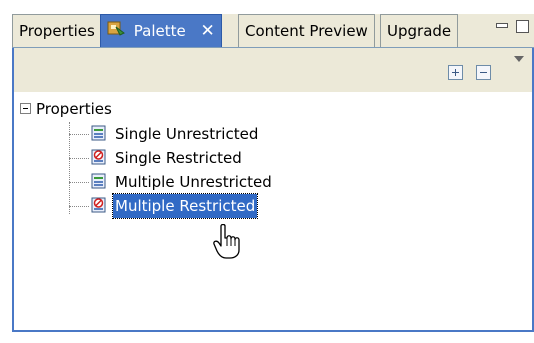 This screenshot has width=534, height=343. What do you see at coordinates (185, 206) in the screenshot?
I see `tree-item-label: Multiple Restricted` at bounding box center [185, 206].